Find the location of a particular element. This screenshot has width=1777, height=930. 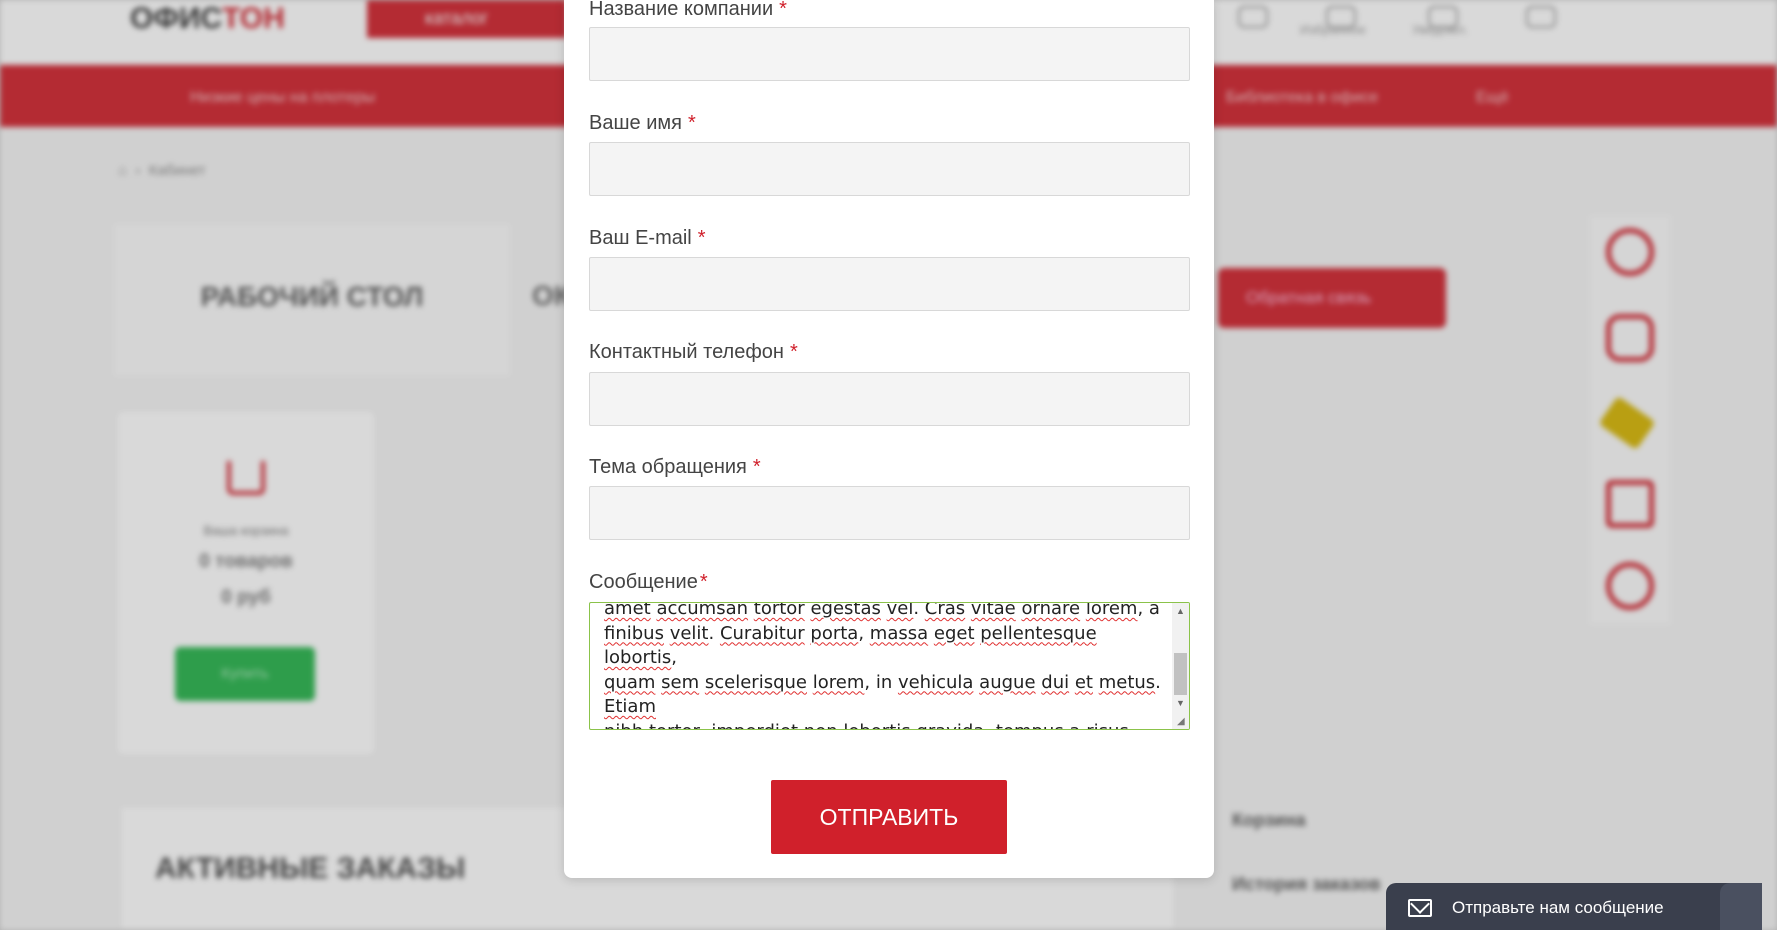

subject-input is located at coordinates (889, 513).